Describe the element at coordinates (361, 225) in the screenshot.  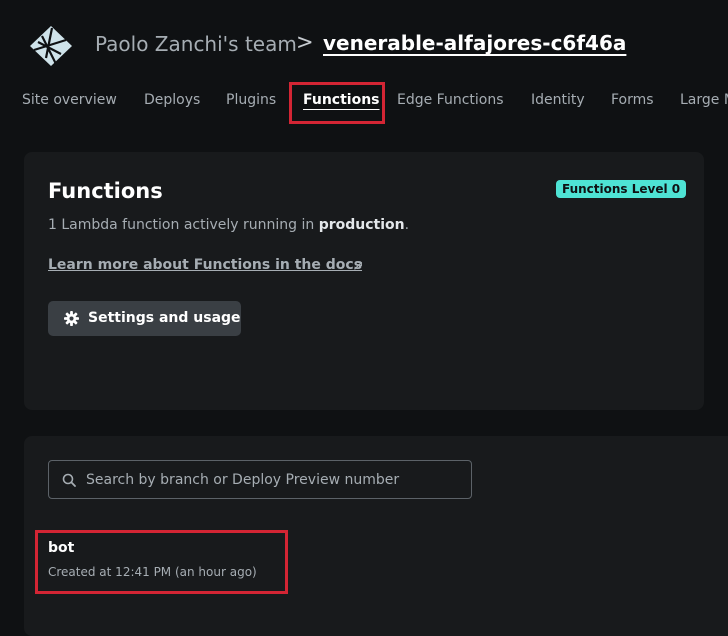
I see `environment-label: production` at that location.